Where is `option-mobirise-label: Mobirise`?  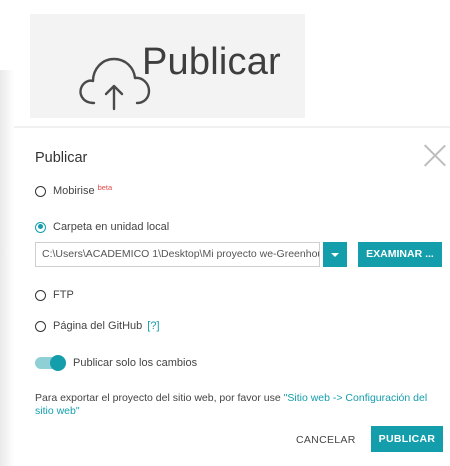
option-mobirise-label: Mobirise is located at coordinates (74, 191).